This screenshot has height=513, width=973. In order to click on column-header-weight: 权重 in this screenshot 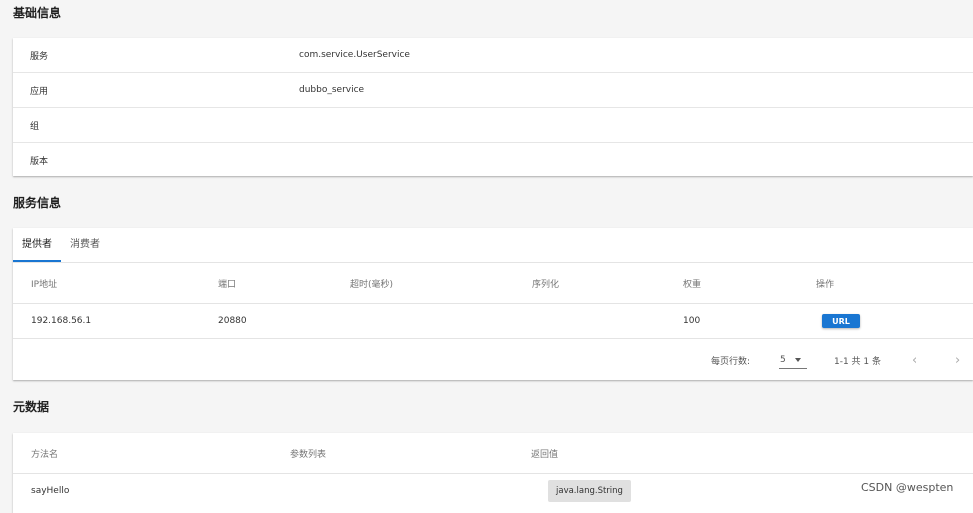, I will do `click(692, 283)`.